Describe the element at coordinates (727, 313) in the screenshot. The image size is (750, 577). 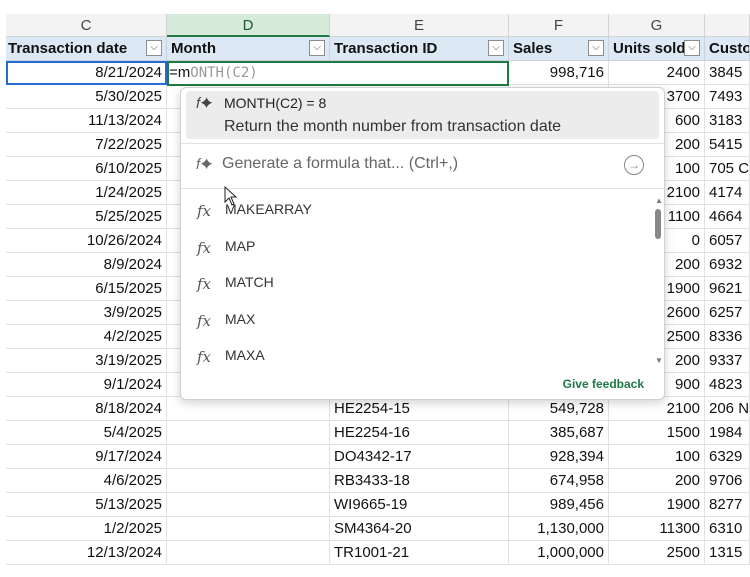
I see `cell-customer: 6257` at that location.